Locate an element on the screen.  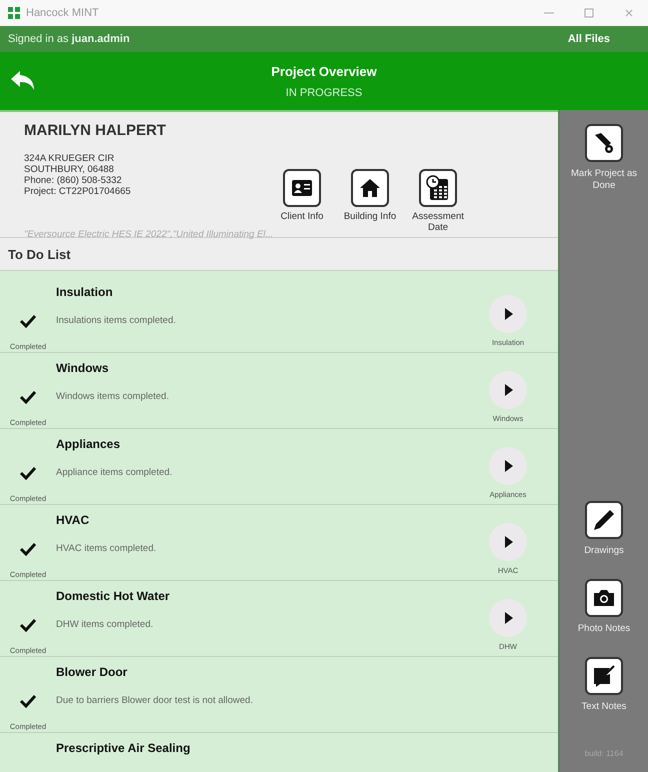
house-icon is located at coordinates (370, 188).